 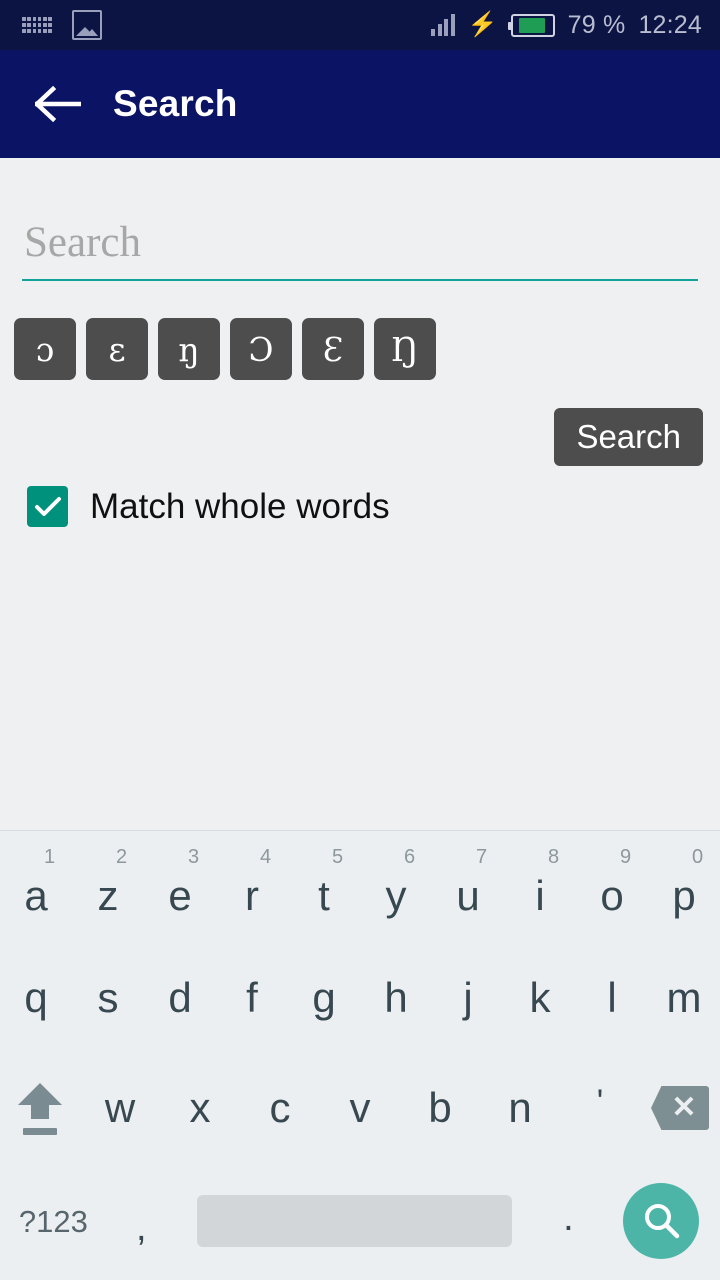 I want to click on match-whole-words-row: Match whole words, so click(x=208, y=506).